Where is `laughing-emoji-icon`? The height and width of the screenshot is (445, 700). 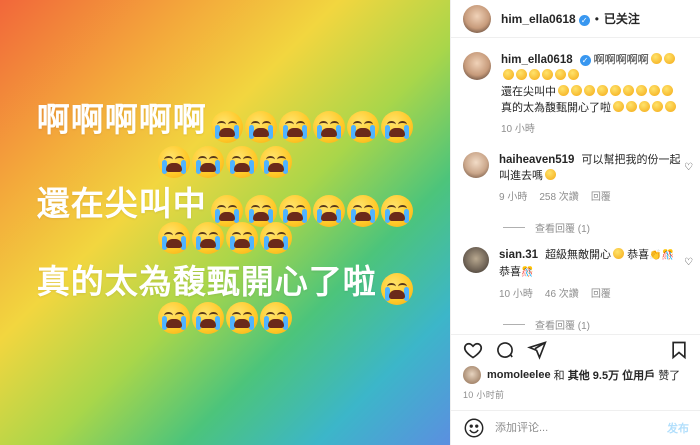 laughing-emoji-icon is located at coordinates (619, 253).